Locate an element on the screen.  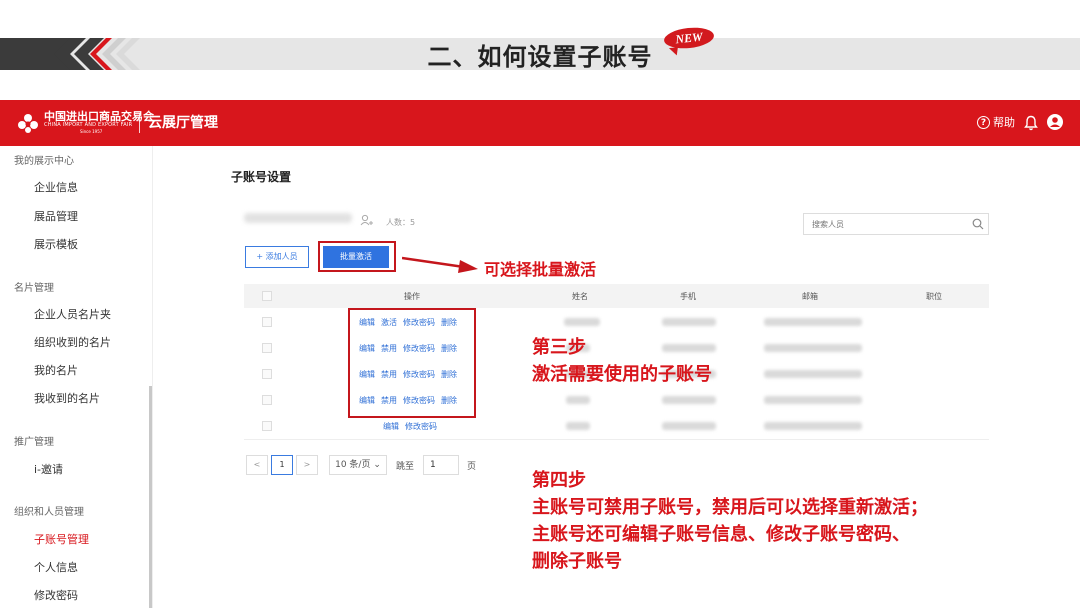
table-header: 操作 姓名 手机 邮箱 职位 is located at coordinates (616, 296).